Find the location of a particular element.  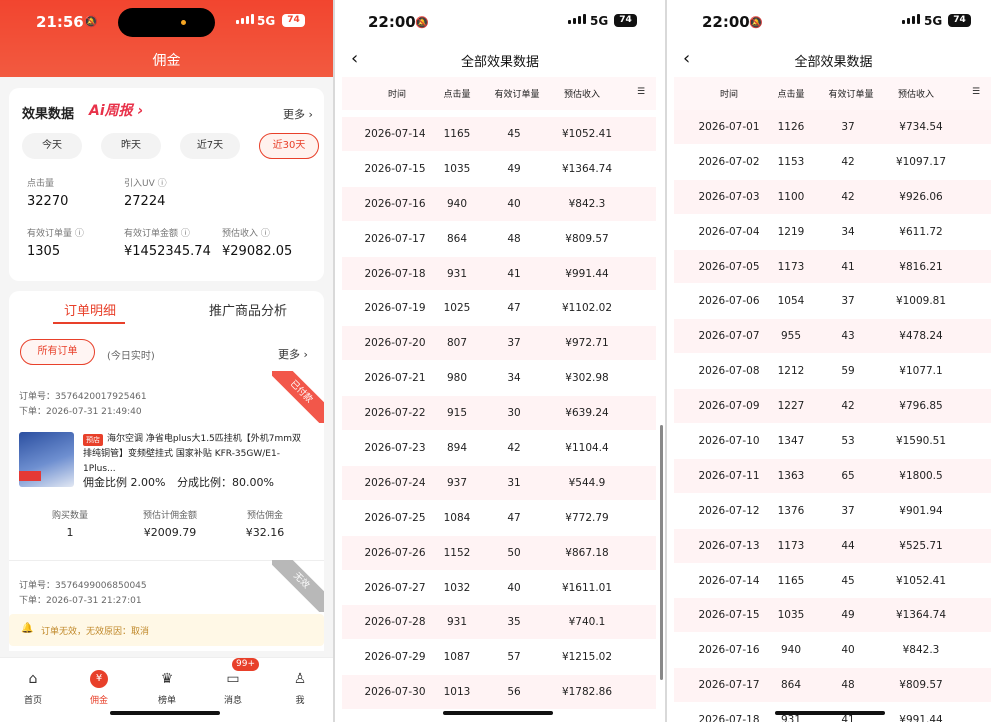

mute-icon: 🔕 is located at coordinates (422, 22).